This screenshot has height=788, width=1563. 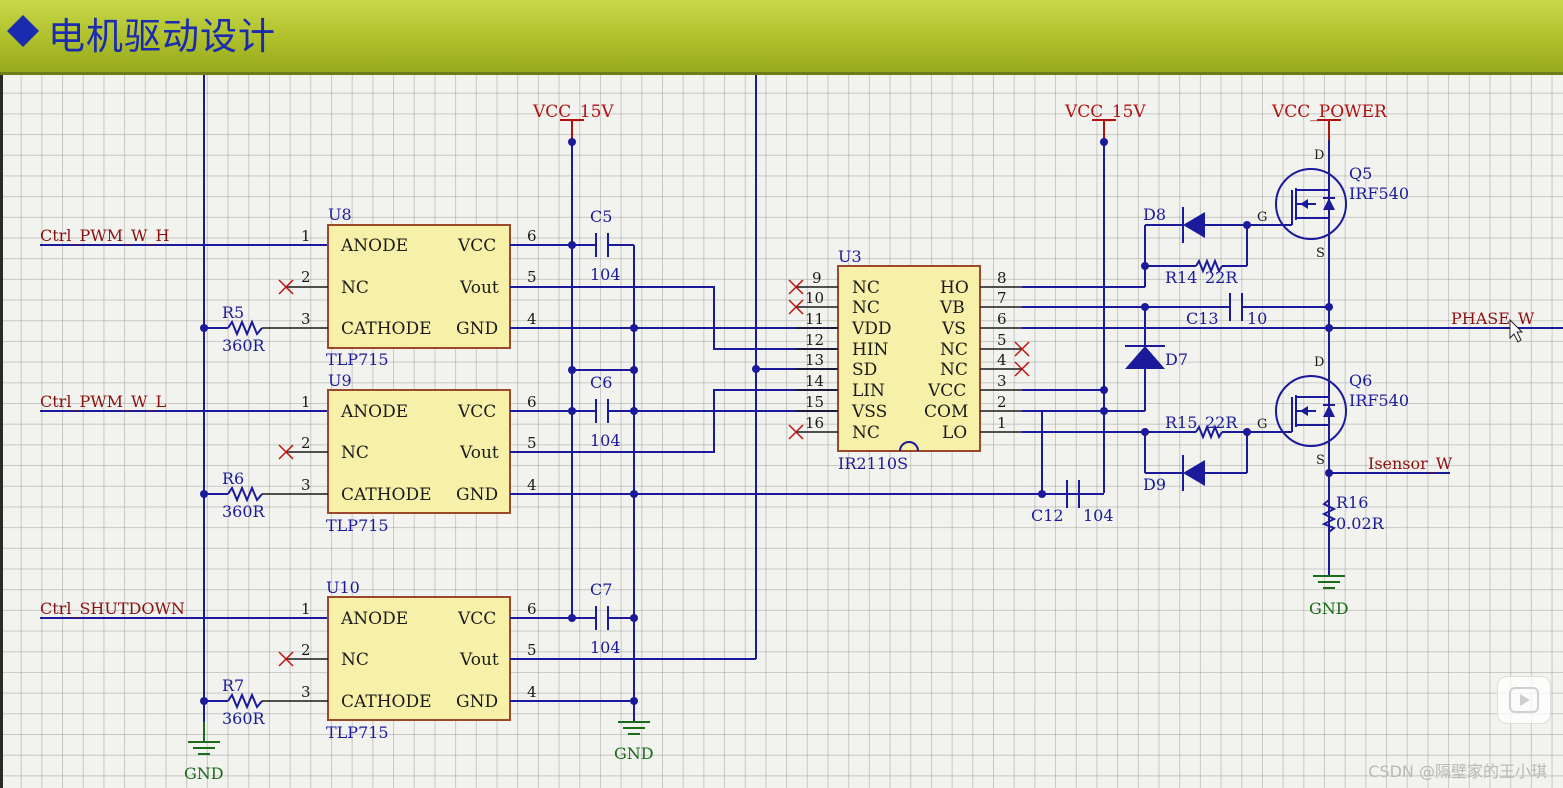 I want to click on svg-text: D7, so click(x=1176, y=359).